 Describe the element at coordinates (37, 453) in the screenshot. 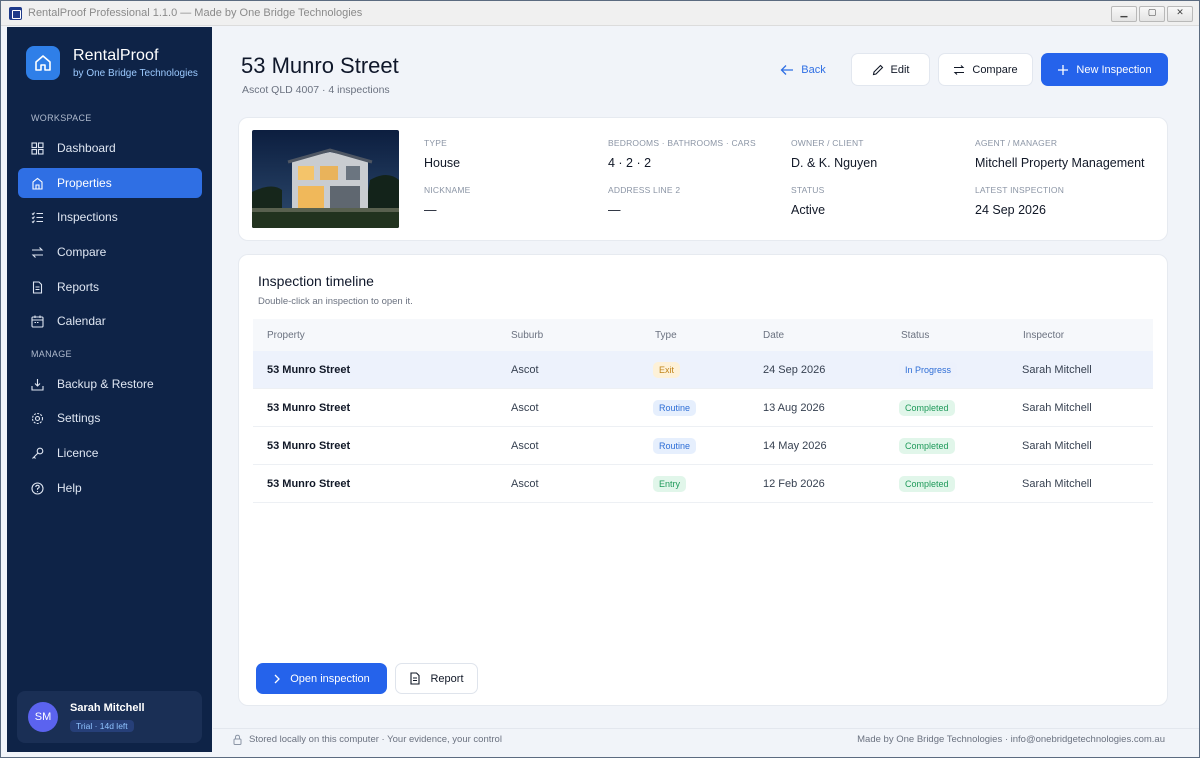

I see `key-icon` at that location.